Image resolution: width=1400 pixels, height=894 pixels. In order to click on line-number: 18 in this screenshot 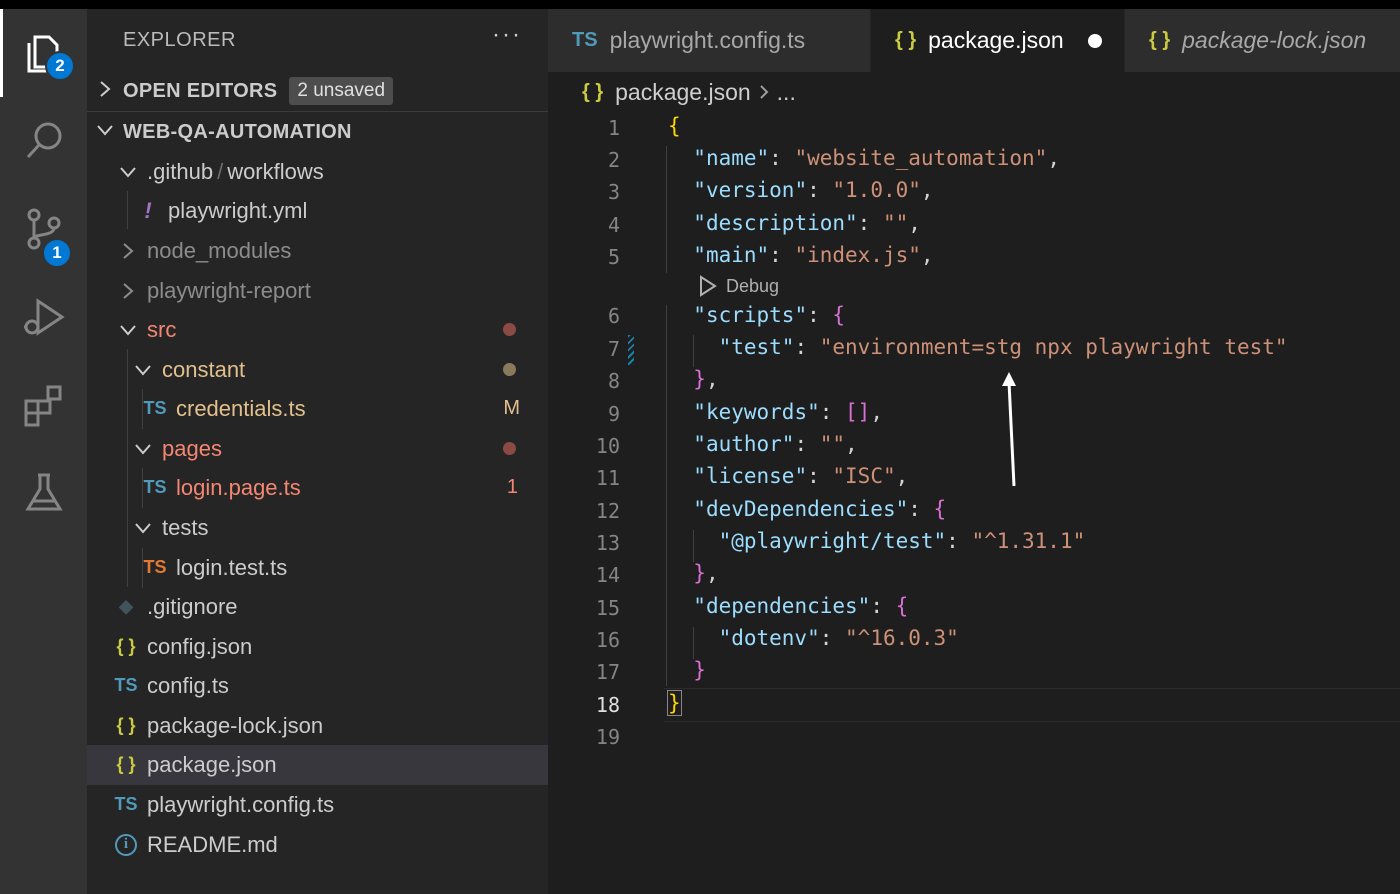, I will do `click(607, 705)`.